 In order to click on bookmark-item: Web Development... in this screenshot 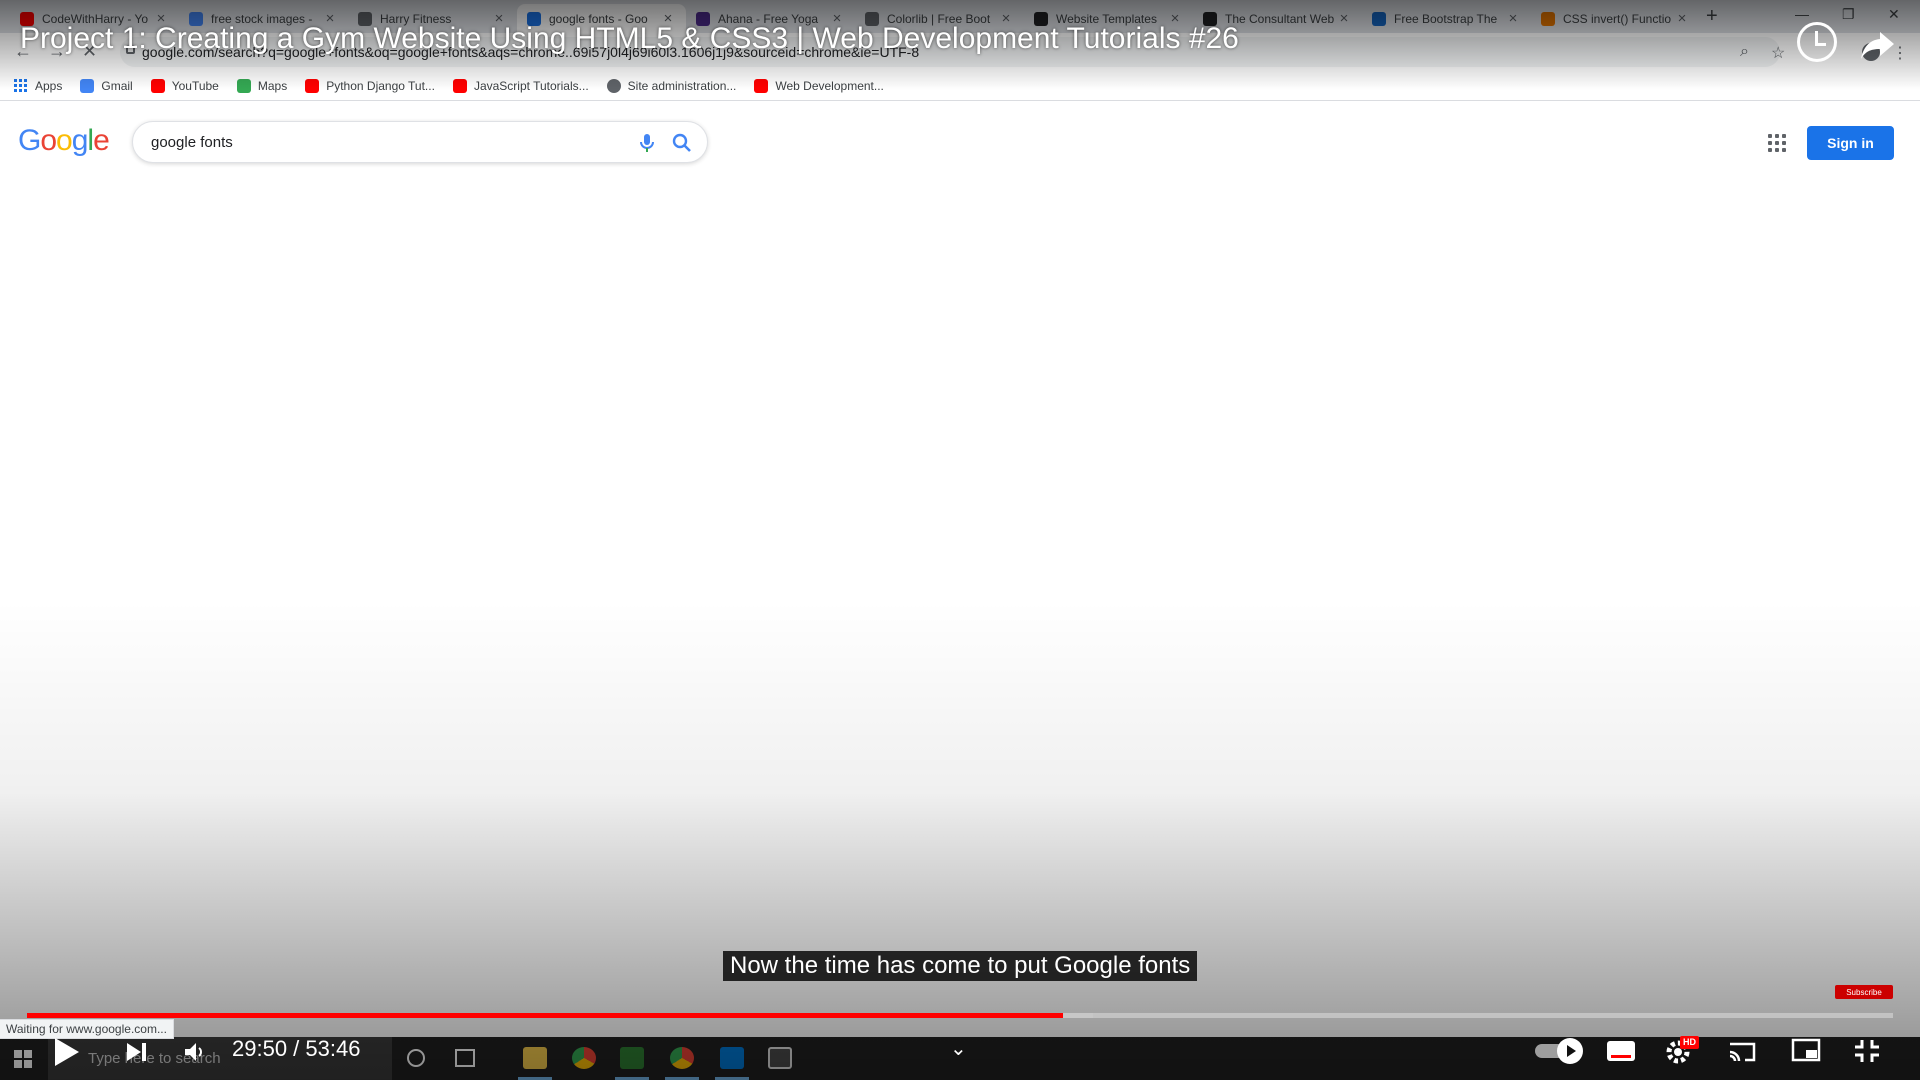, I will do `click(819, 85)`.